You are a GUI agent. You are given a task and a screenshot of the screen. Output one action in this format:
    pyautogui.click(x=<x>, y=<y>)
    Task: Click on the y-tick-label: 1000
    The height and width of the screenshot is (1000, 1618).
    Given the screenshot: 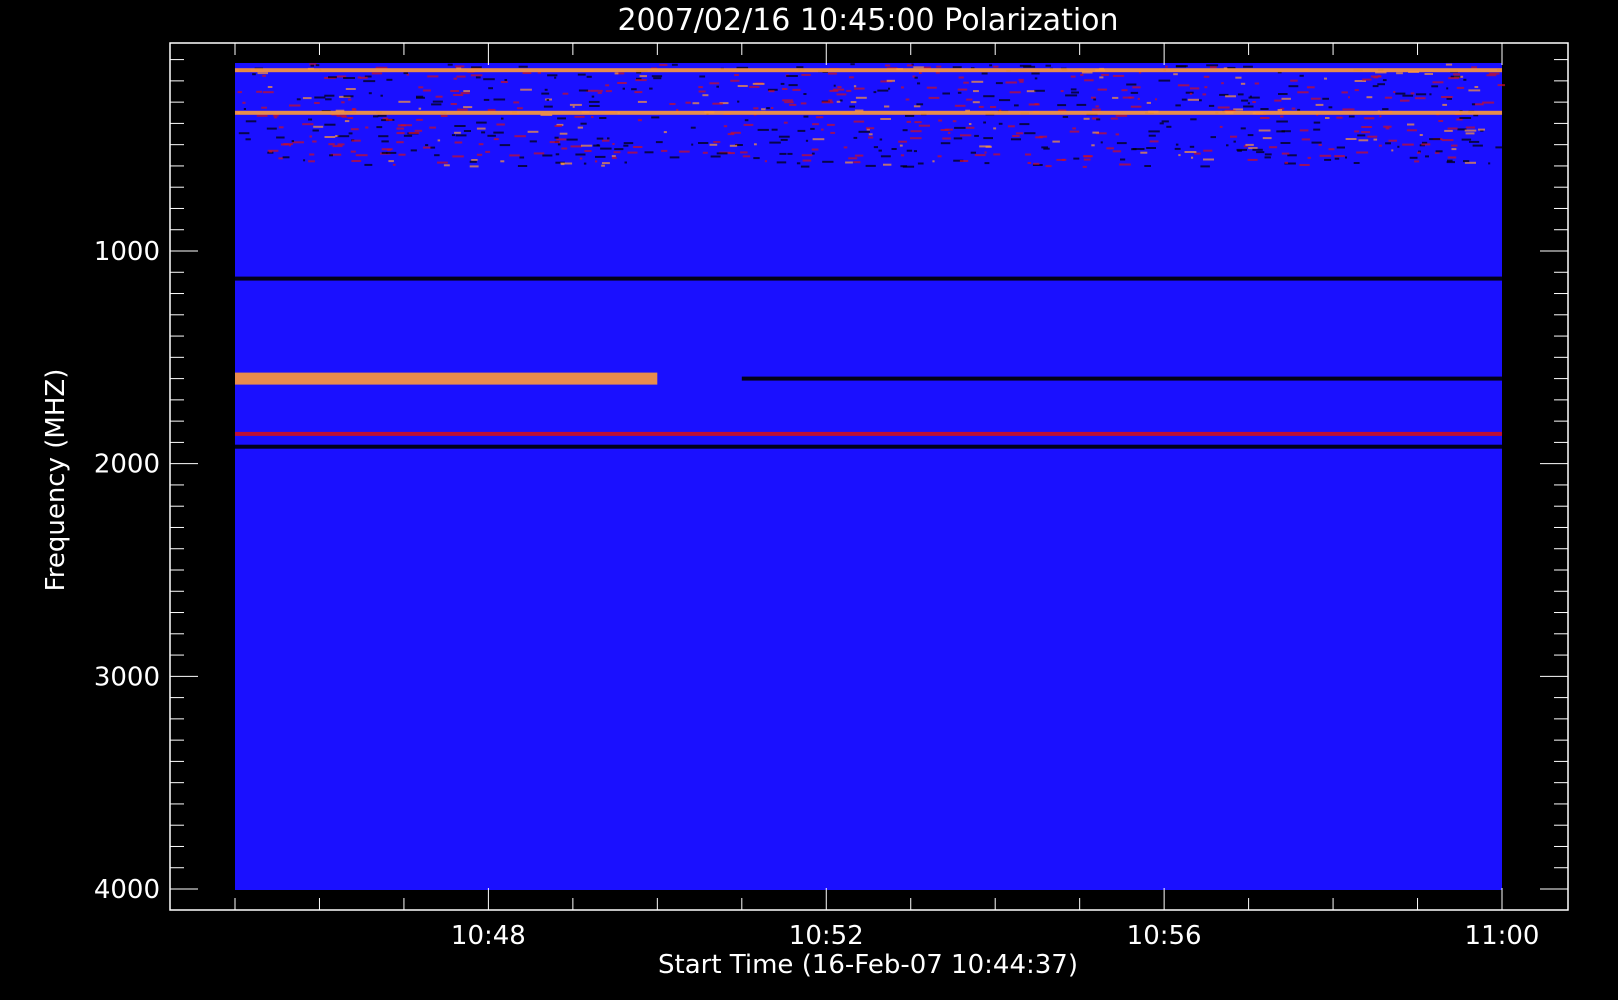 What is the action you would take?
    pyautogui.click(x=127, y=252)
    